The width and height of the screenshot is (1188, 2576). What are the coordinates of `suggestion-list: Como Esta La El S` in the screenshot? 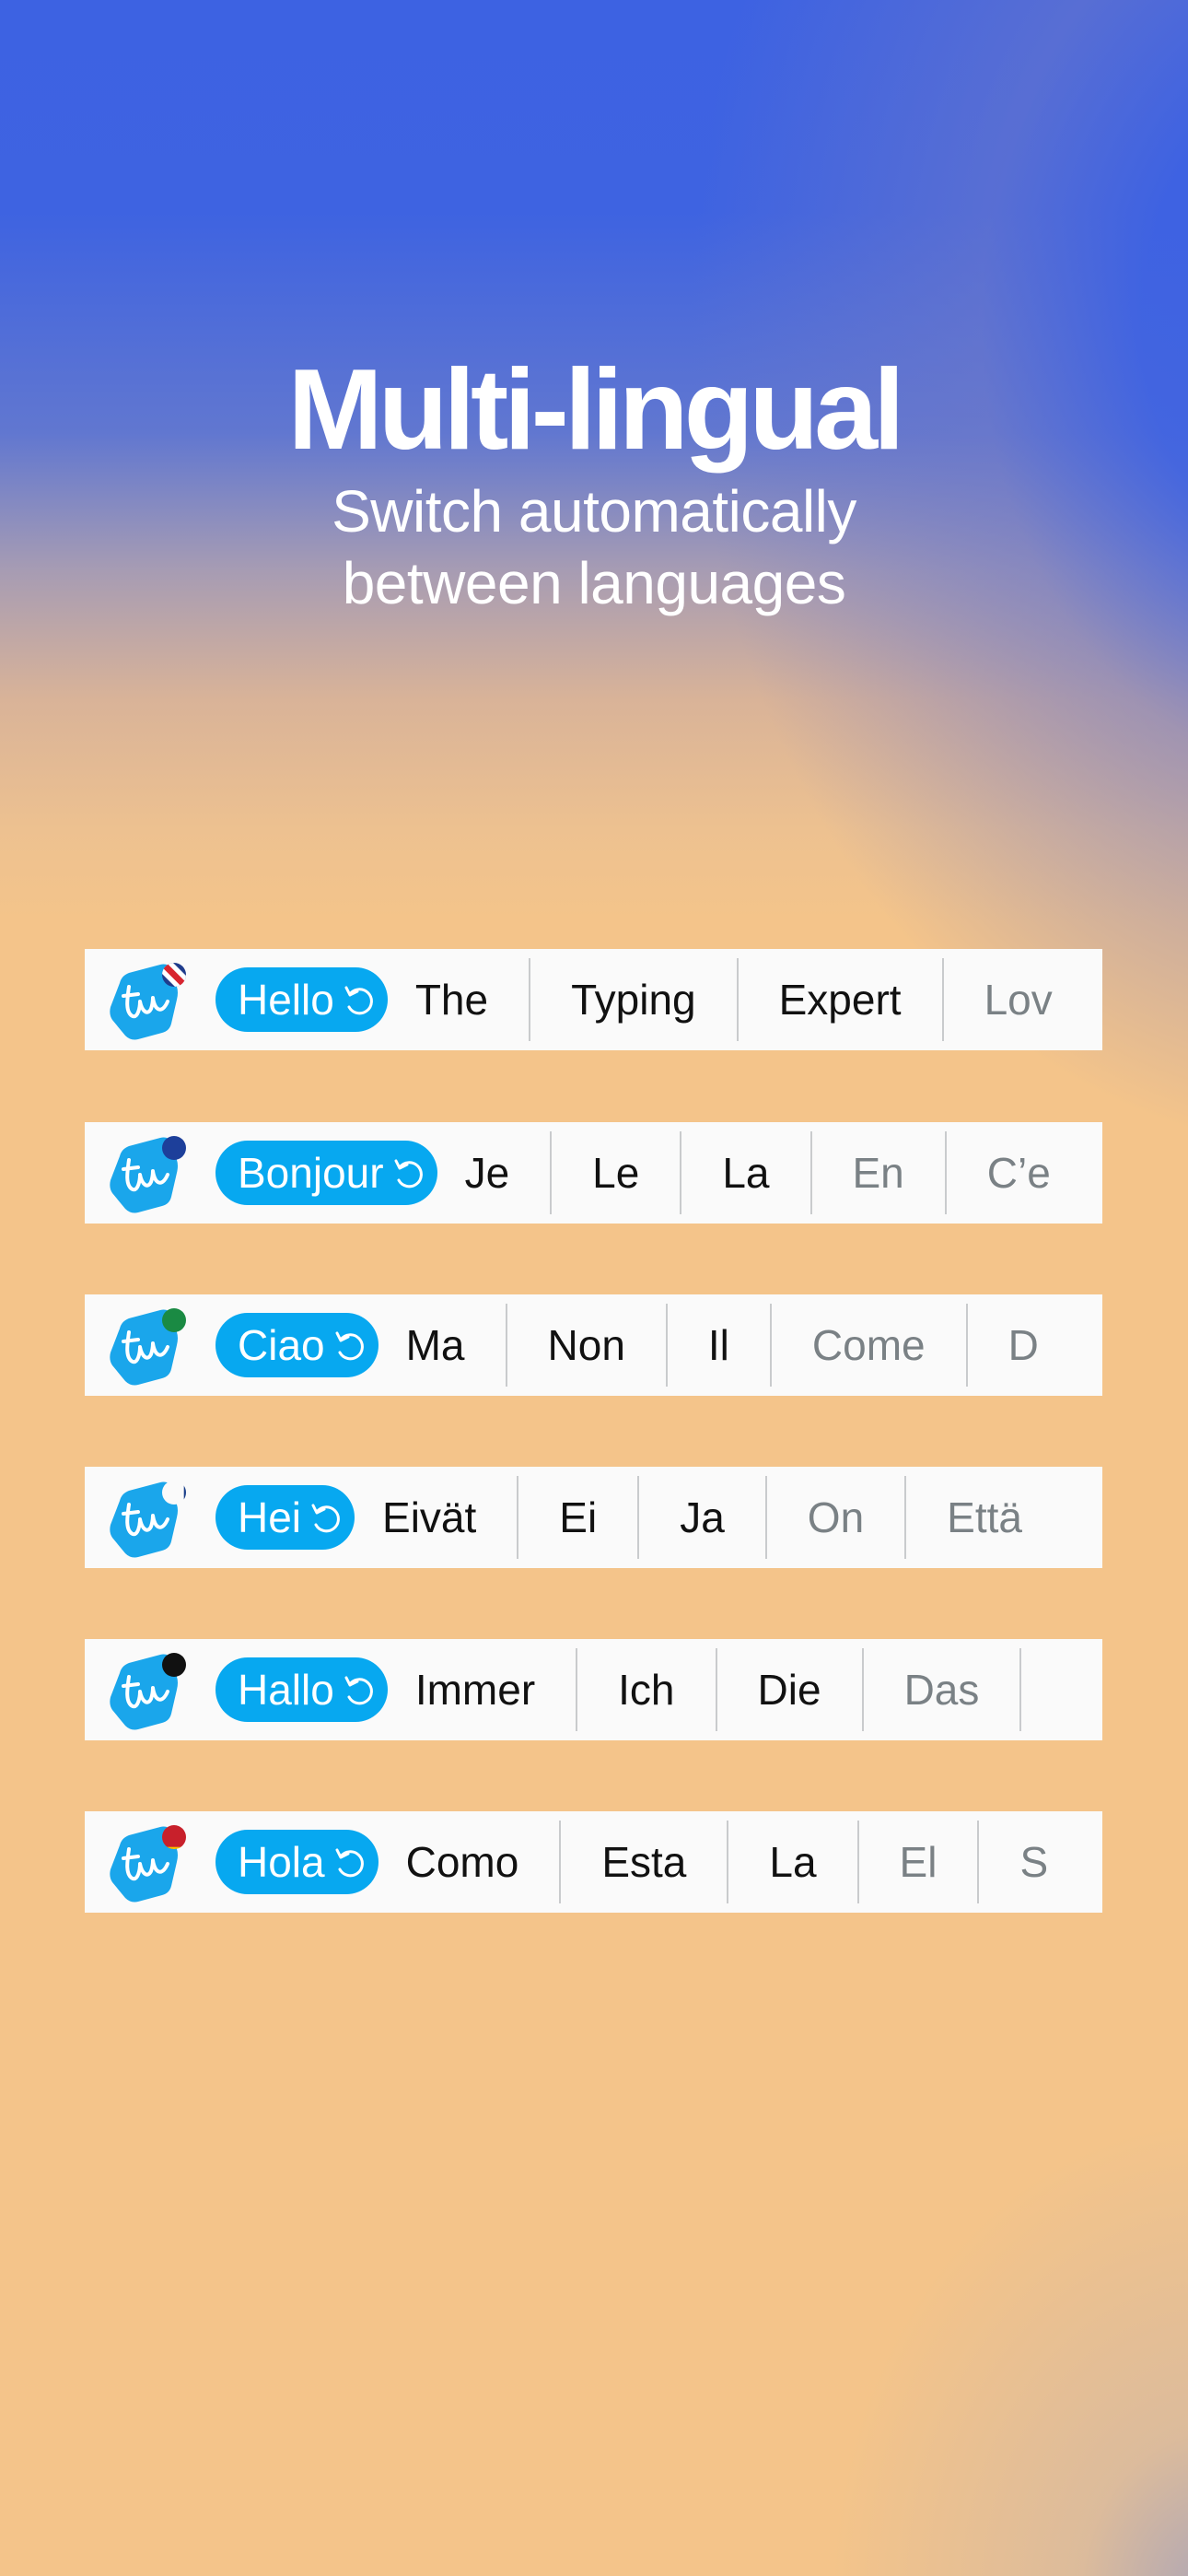 It's located at (734, 1862).